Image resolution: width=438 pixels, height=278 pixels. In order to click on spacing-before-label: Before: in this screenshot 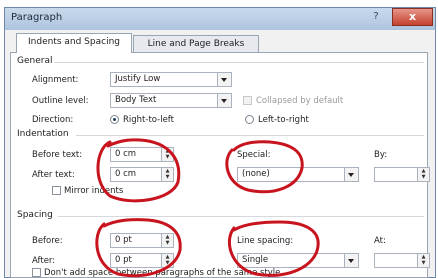, I will do `click(47, 241)`.